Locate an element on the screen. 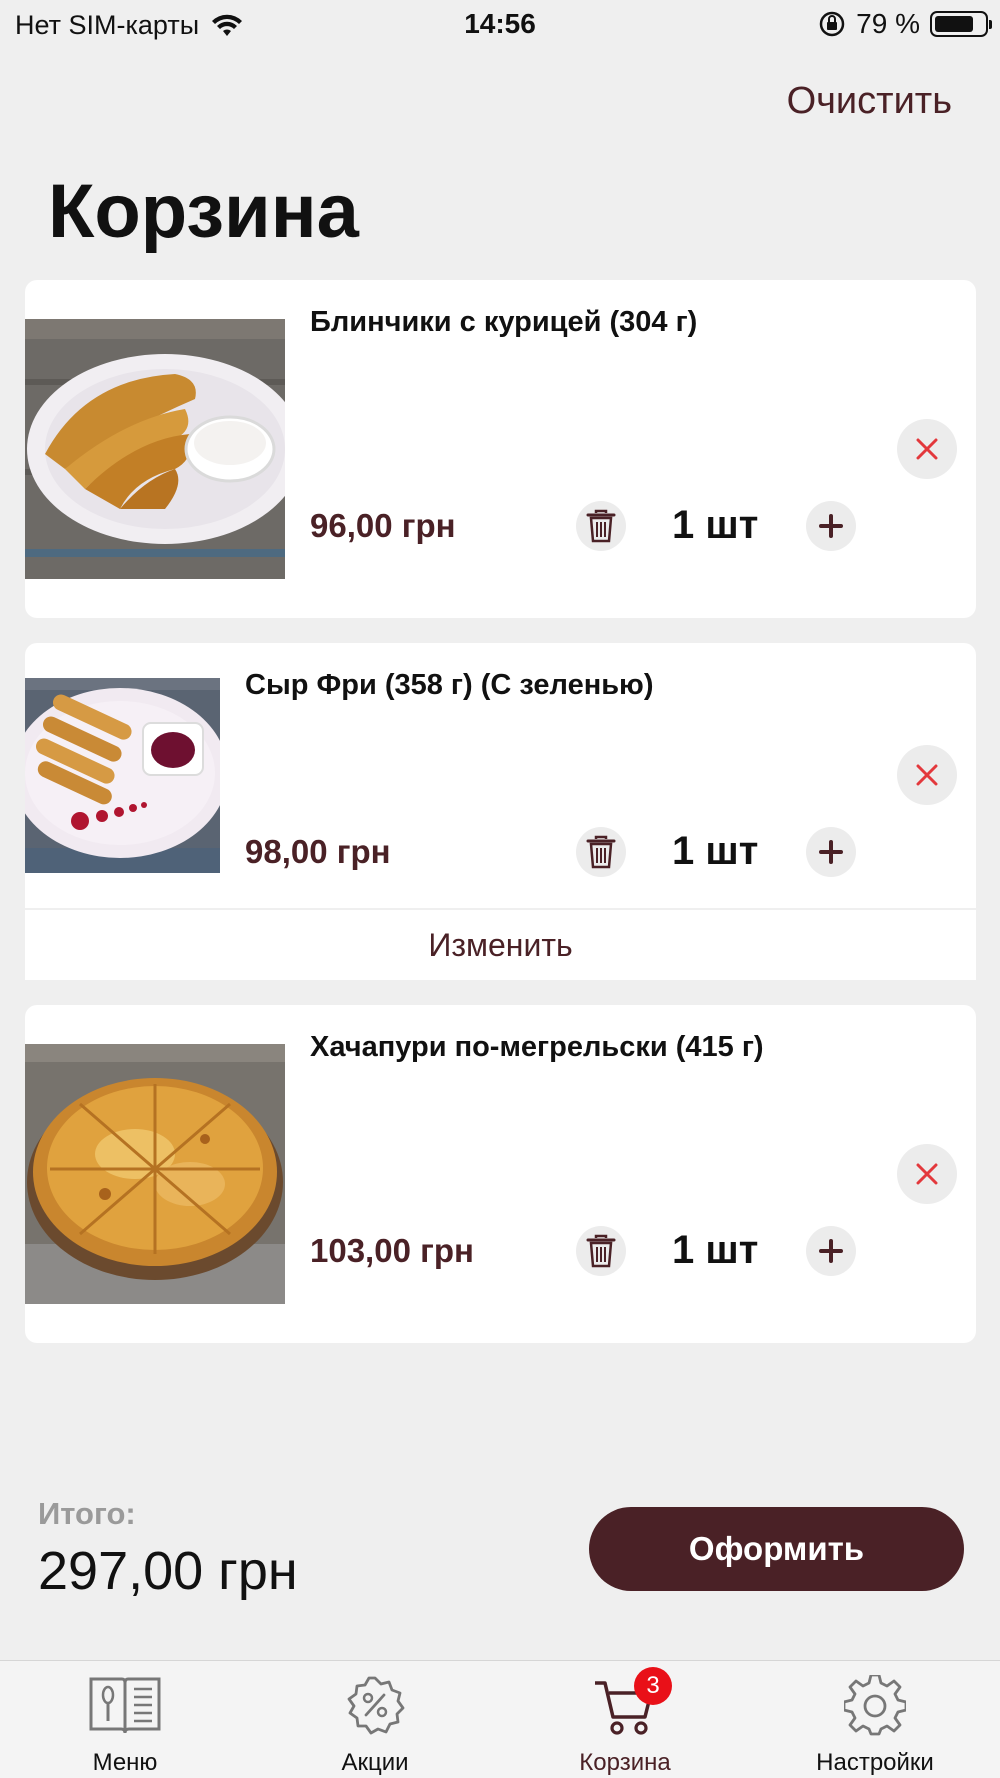 The height and width of the screenshot is (1778, 1000). tab-label: Настройки is located at coordinates (875, 1762).